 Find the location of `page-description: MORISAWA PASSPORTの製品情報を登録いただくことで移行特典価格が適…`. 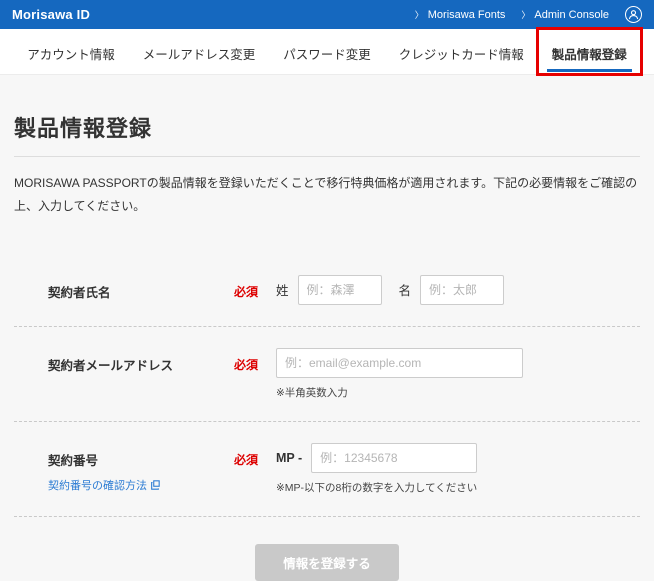

page-description: MORISAWA PASSPORTの製品情報を登録いただくことで移行特典価格が適… is located at coordinates (326, 194).